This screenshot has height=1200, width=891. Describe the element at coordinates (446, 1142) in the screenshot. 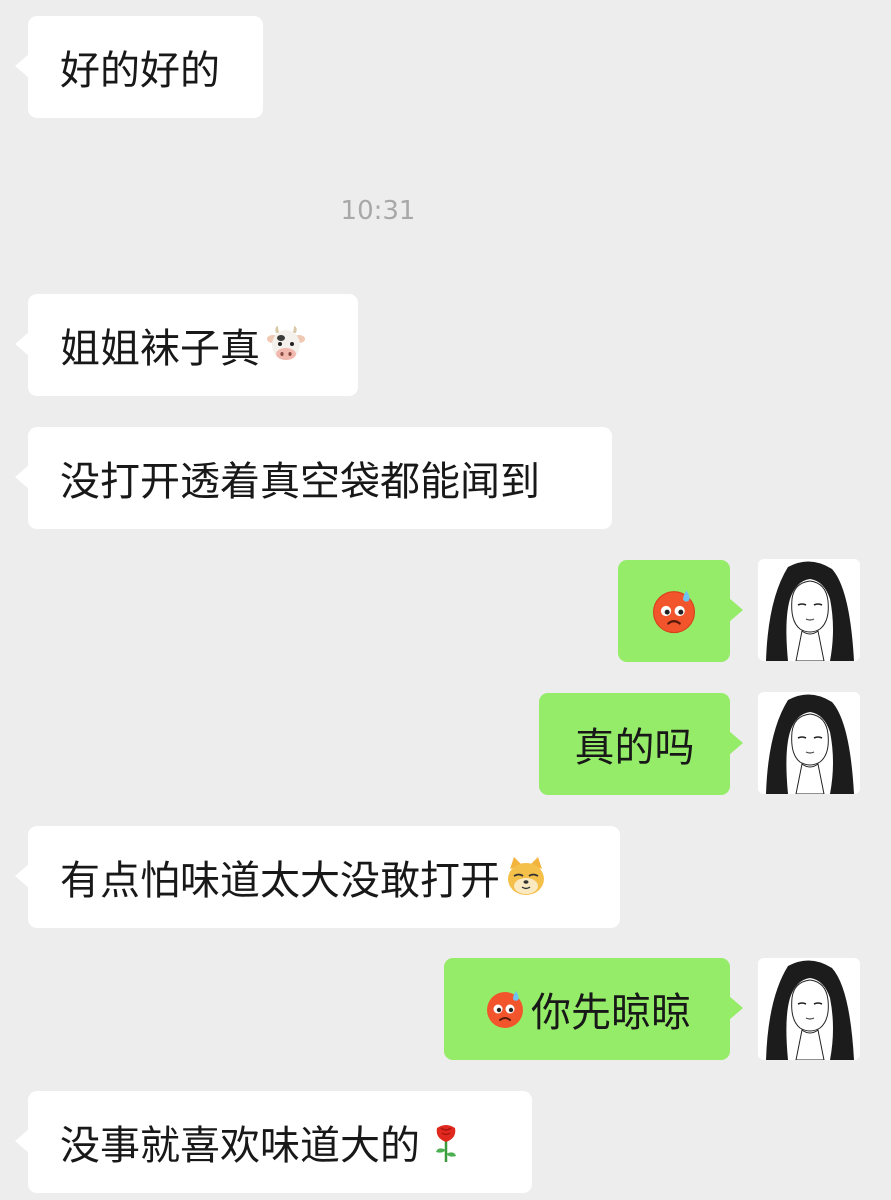

I see `rose-icon` at that location.